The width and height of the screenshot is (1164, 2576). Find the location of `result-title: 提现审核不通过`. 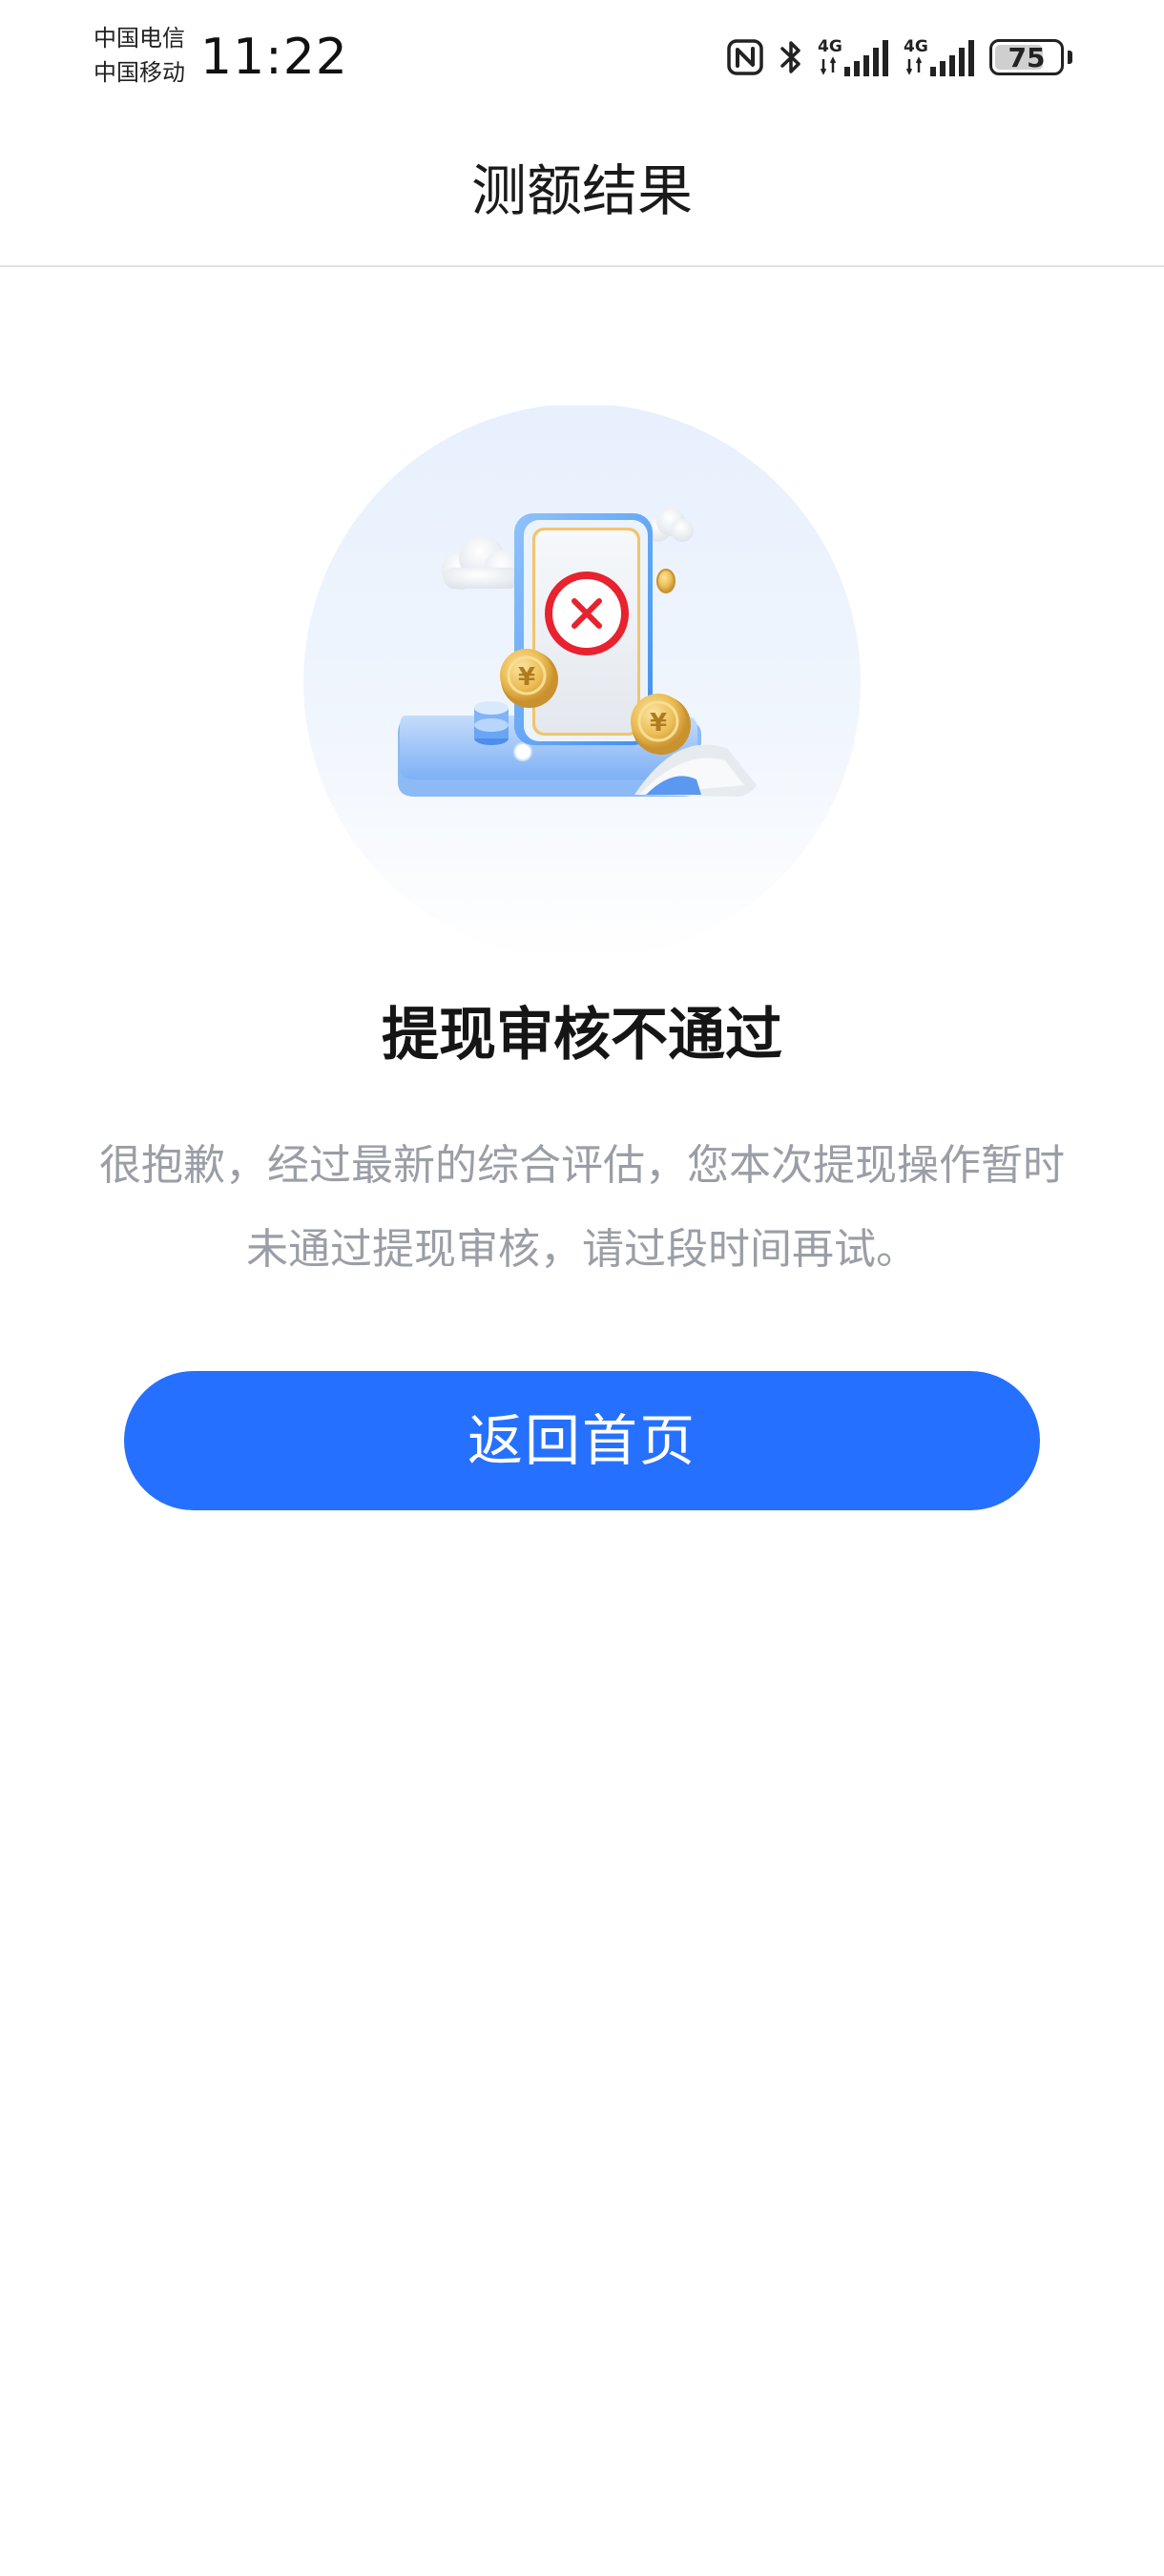

result-title: 提现审核不通过 is located at coordinates (582, 1035).